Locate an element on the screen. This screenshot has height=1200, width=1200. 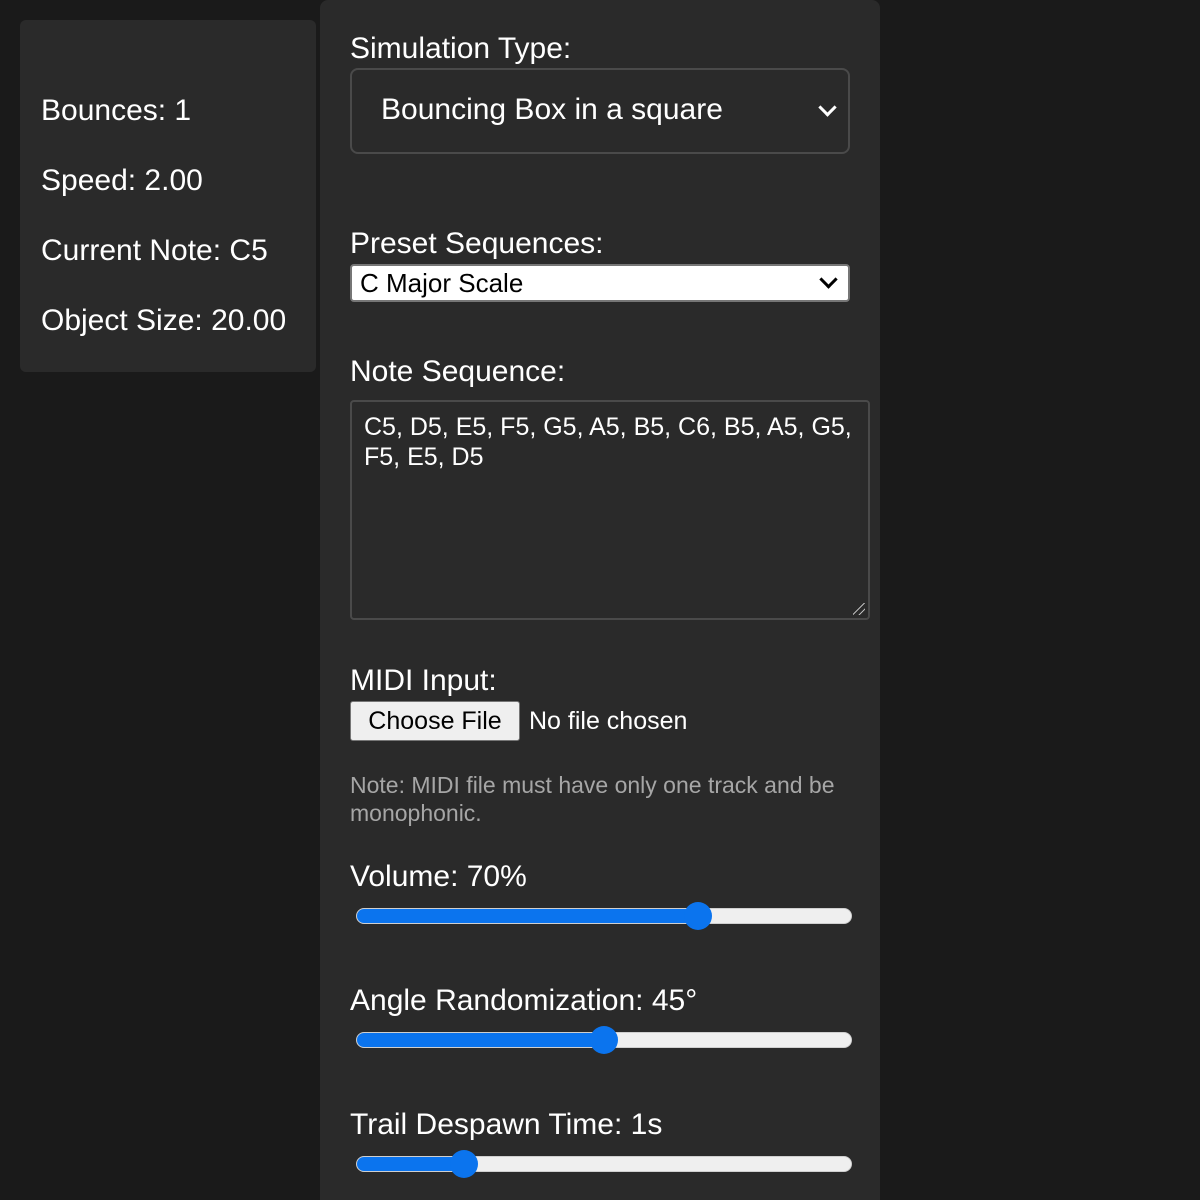
volume-slider is located at coordinates (604, 916).